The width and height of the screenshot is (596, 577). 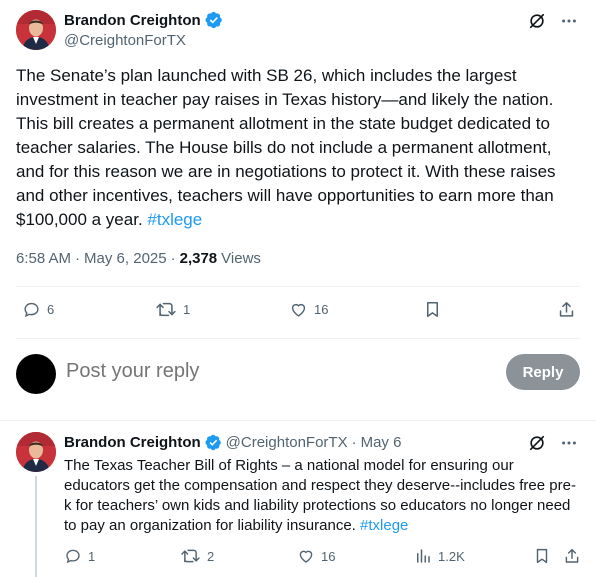 I want to click on repost-action: 1, so click(x=172, y=309).